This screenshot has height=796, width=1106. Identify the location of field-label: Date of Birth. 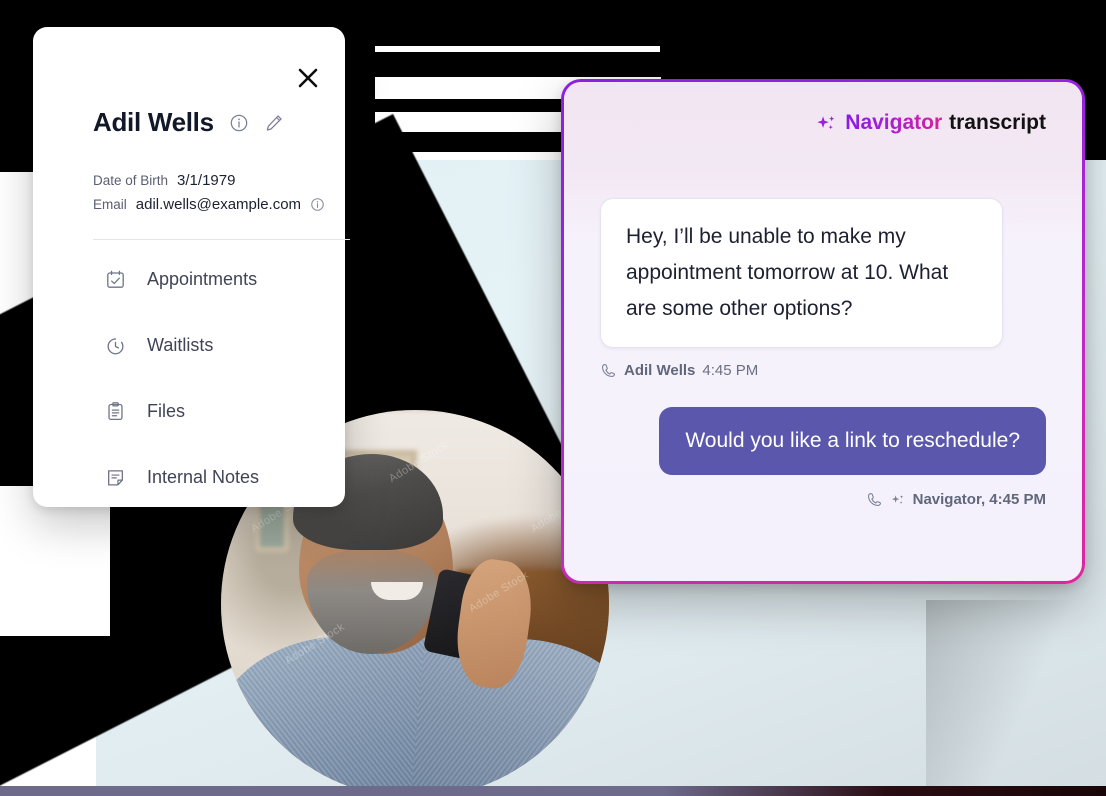
(131, 180).